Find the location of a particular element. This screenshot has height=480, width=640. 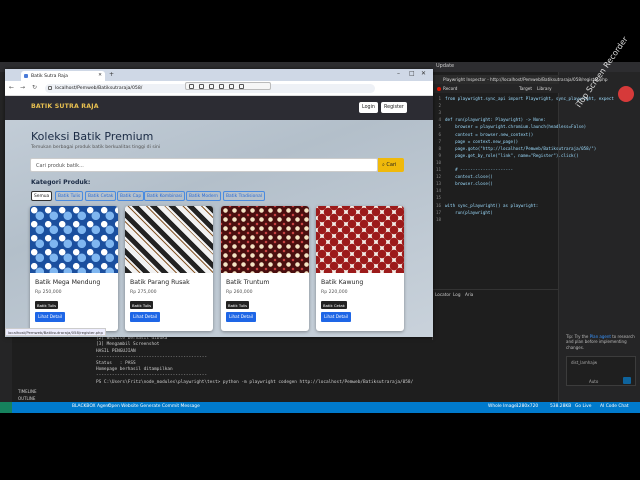

category-badge: Batik Cetak is located at coordinates (334, 305).